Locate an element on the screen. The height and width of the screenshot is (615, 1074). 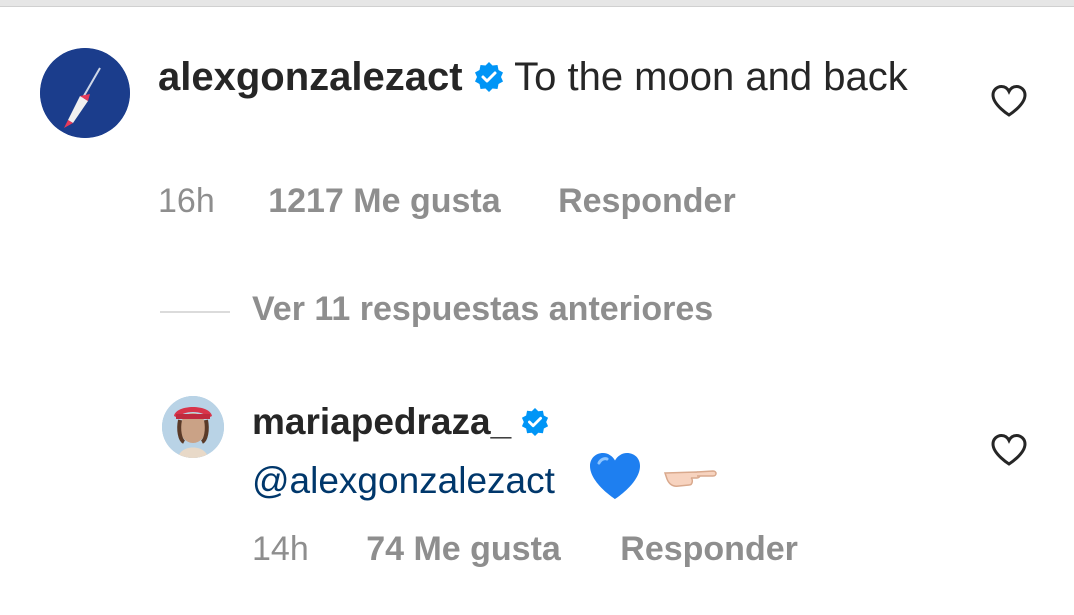
rocket-icon is located at coordinates (85, 93).